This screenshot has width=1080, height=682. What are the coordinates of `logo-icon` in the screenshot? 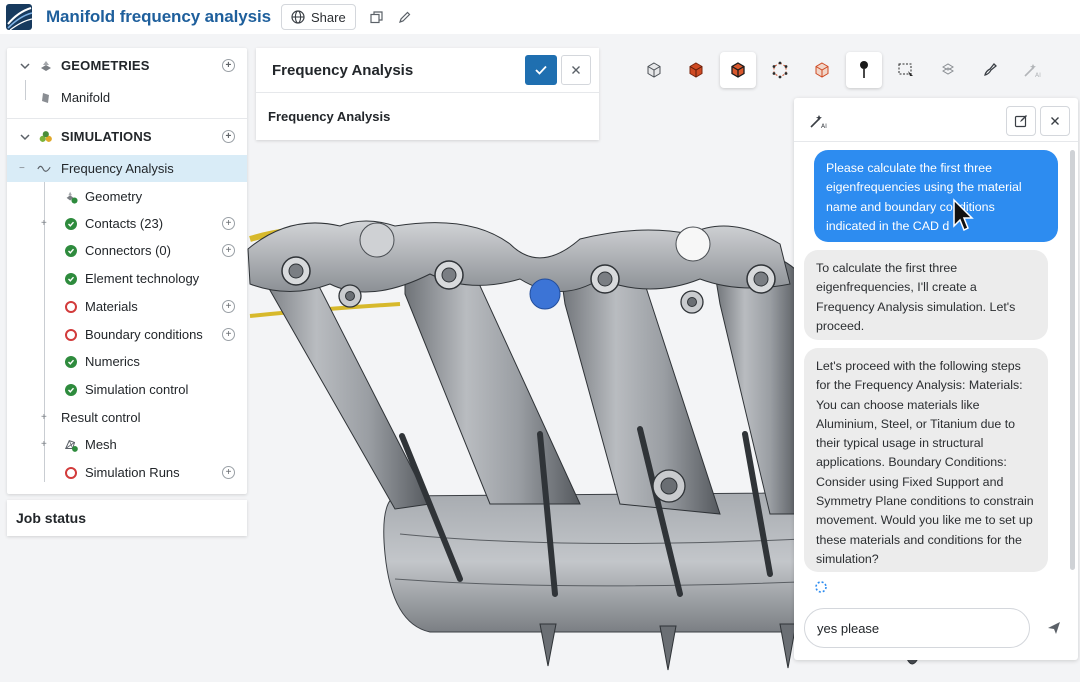 It's located at (19, 17).